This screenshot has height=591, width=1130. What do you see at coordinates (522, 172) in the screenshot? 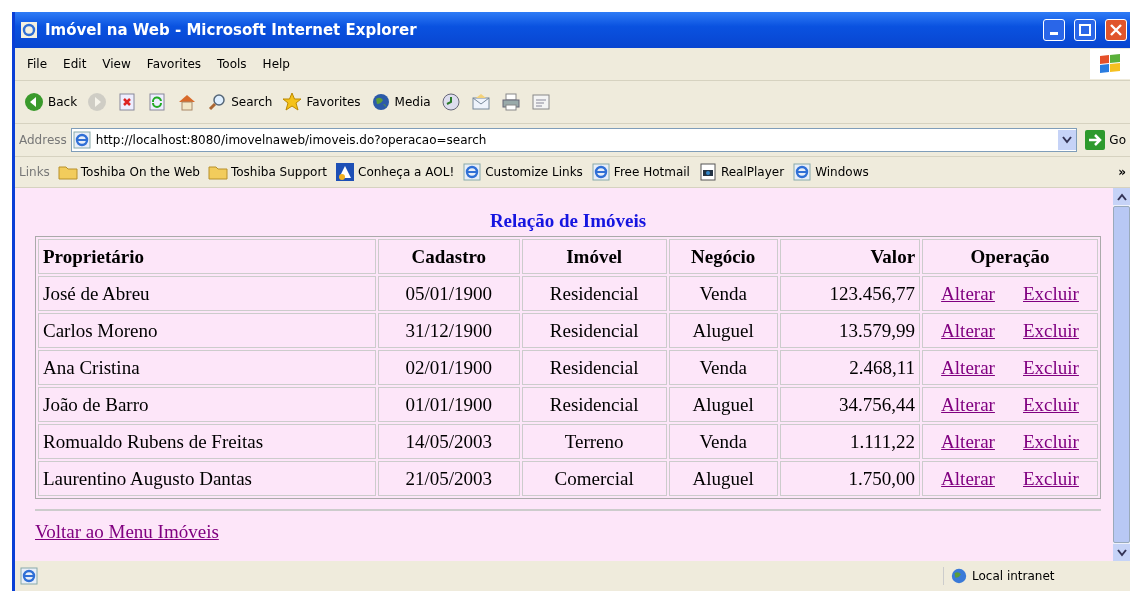
I see `link-button: Customize Links` at bounding box center [522, 172].